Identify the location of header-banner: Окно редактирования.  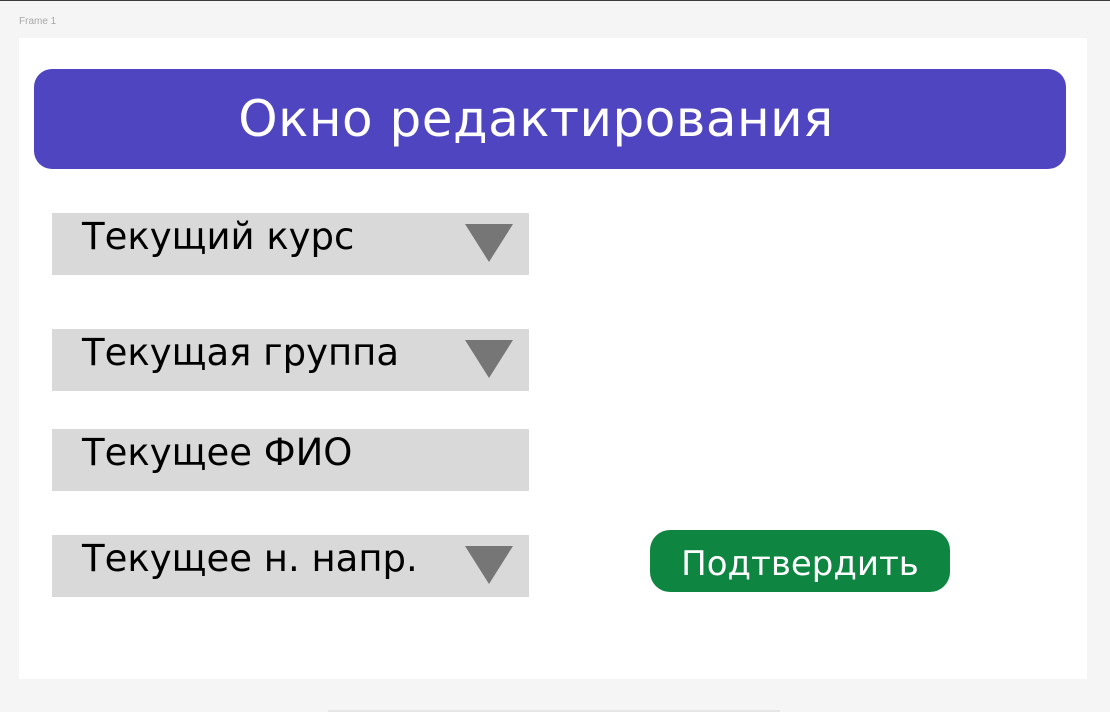
(550, 119).